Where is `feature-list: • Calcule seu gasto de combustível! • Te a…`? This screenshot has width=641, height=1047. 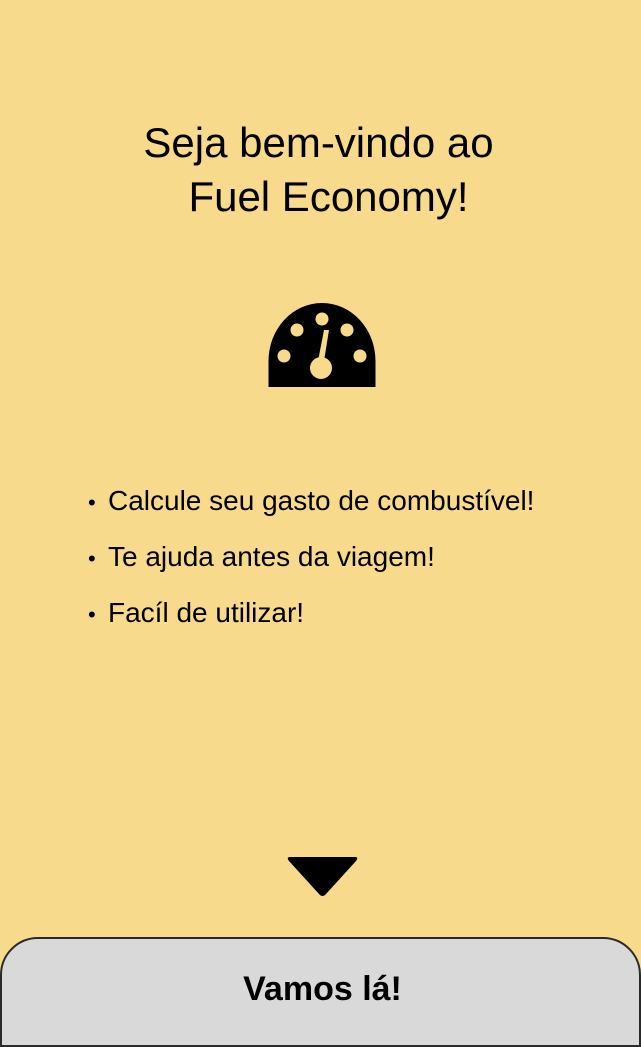
feature-list: • Calcule seu gasto de combustível! • Te a… is located at coordinates (311, 558).